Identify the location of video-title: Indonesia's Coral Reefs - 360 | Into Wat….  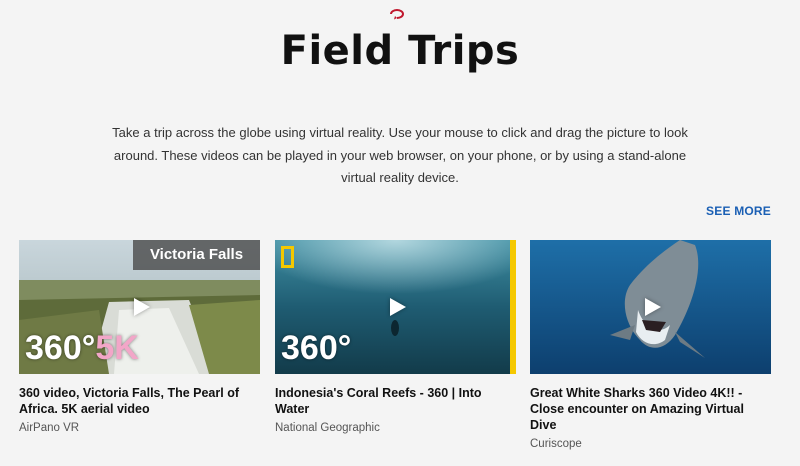
(395, 401).